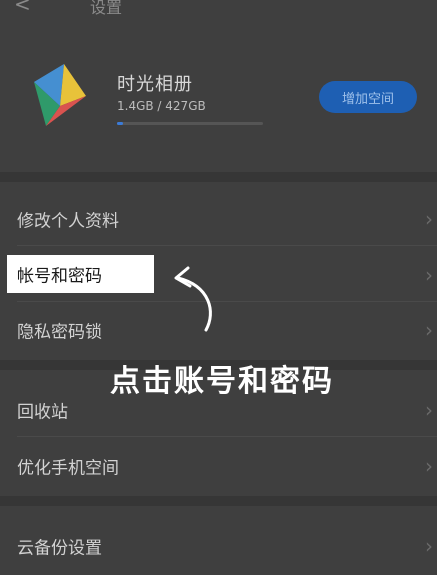 The width and height of the screenshot is (437, 575). What do you see at coordinates (68, 221) in the screenshot?
I see `menu-item-label: 修改个人资料` at bounding box center [68, 221].